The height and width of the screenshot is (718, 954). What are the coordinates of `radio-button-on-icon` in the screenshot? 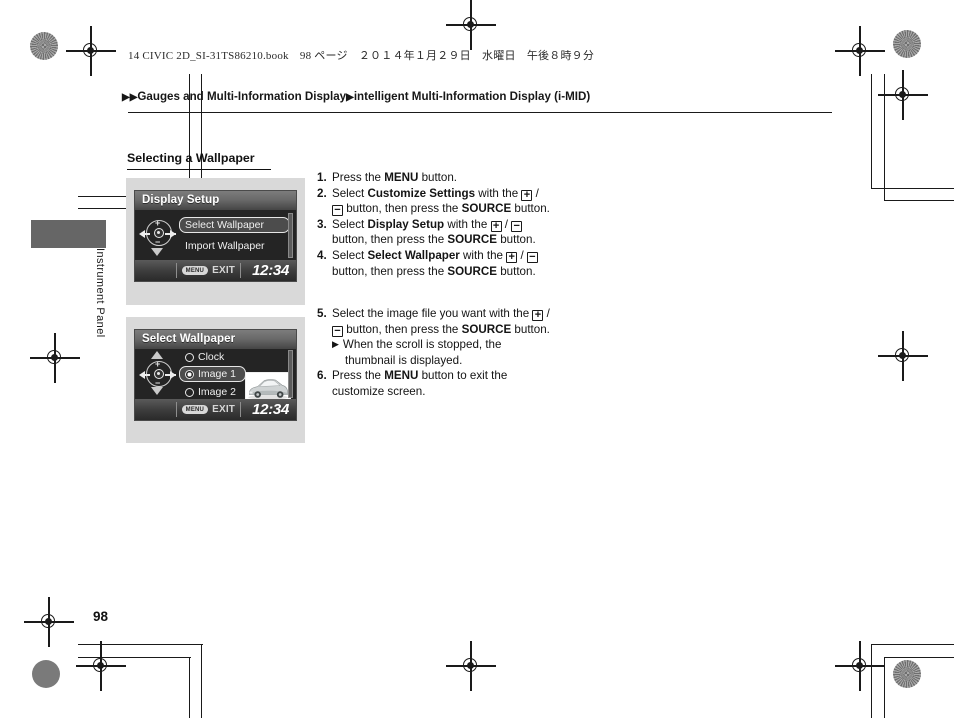 It's located at (189, 374).